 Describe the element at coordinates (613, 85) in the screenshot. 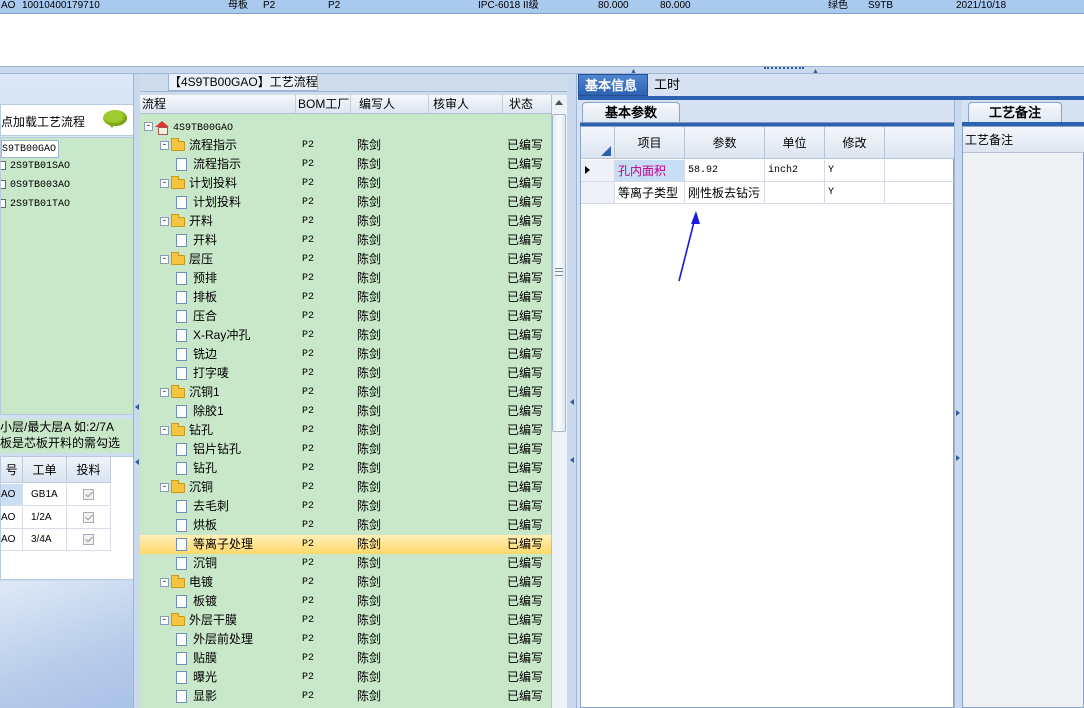

I see `tab-basic-info: 基本信息` at that location.